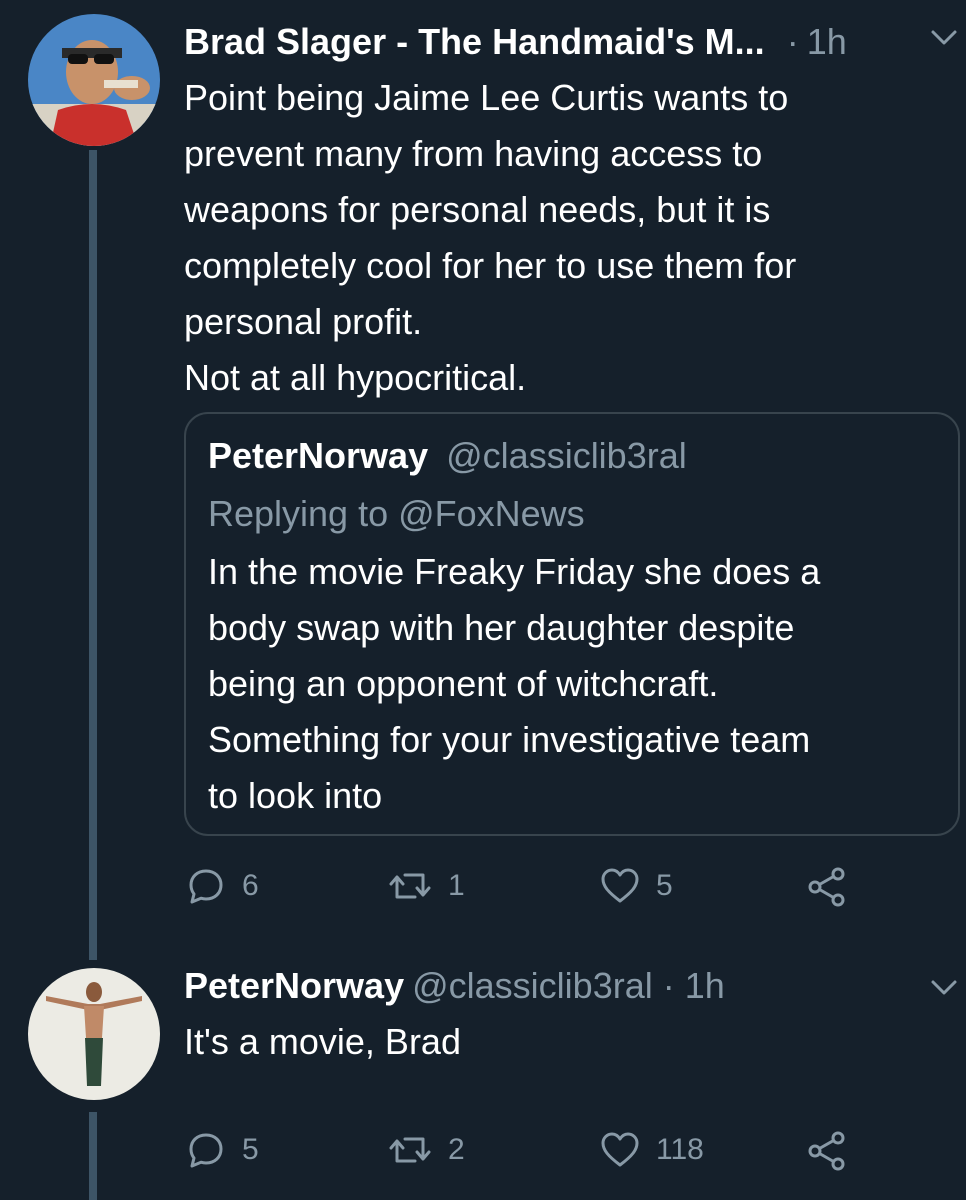  Describe the element at coordinates (250, 1149) in the screenshot. I see `tweet2-reply-count: 5` at that location.